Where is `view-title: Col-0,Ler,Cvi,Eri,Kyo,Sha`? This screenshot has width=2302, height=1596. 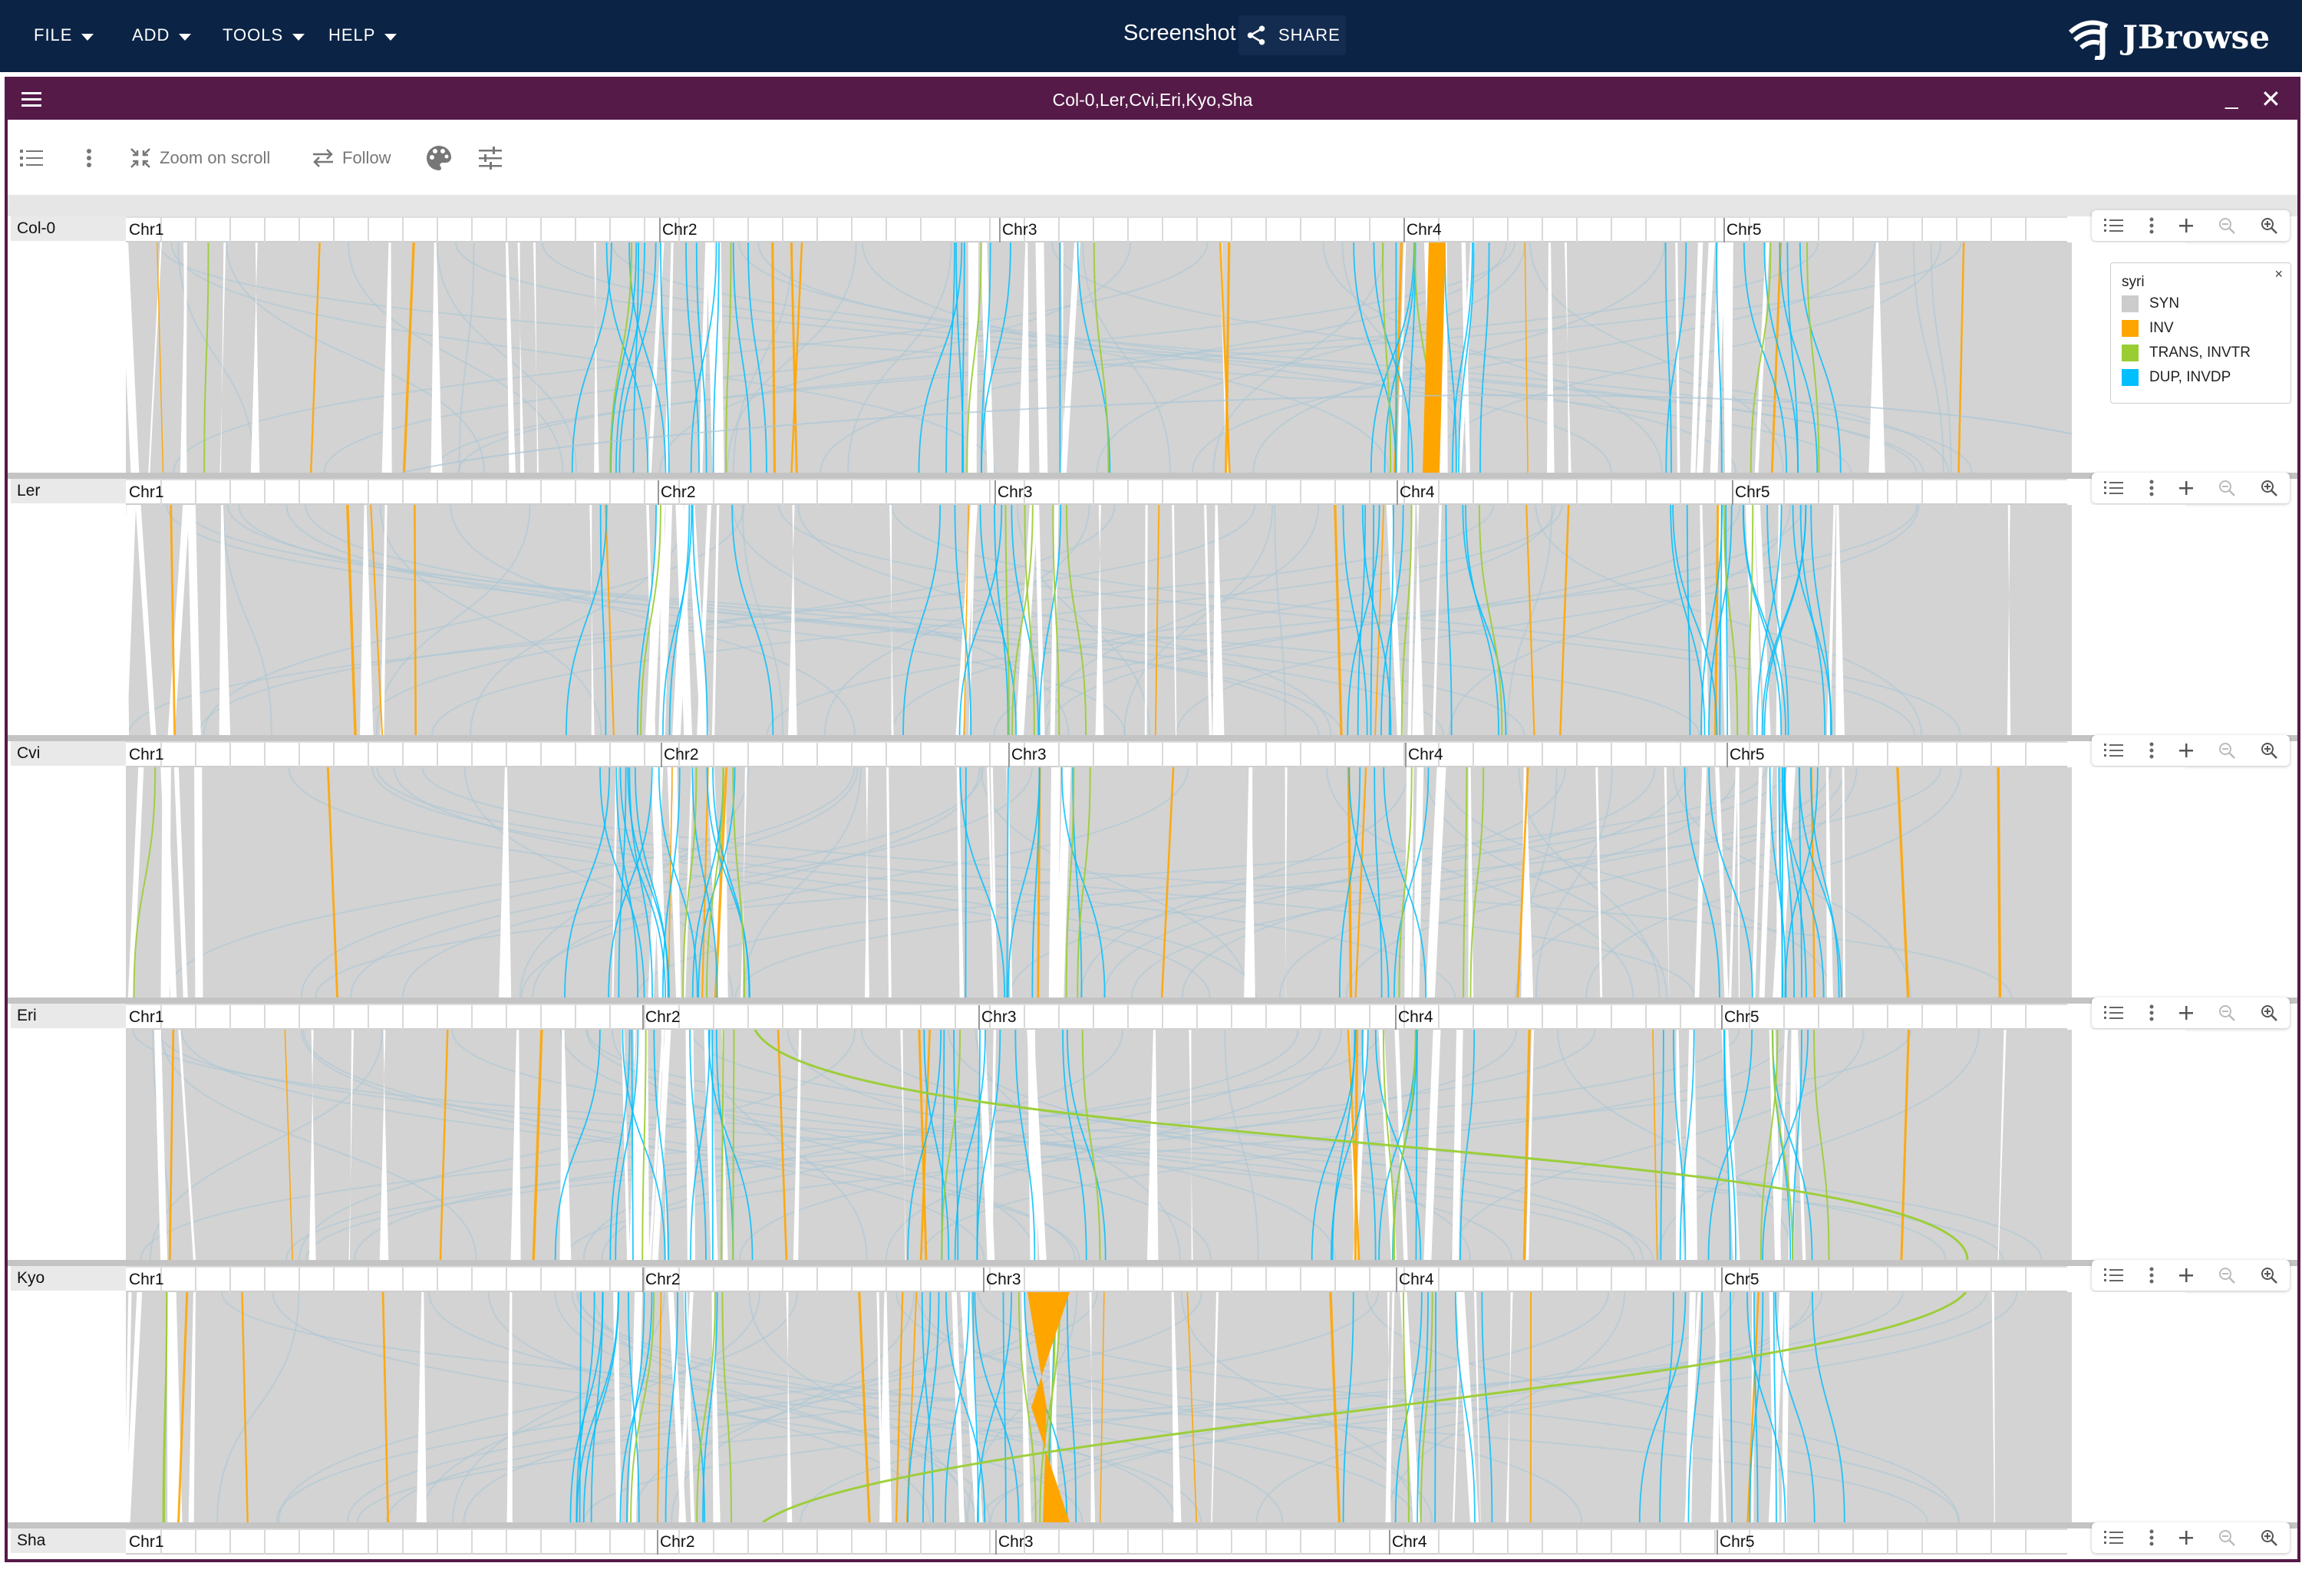
view-title: Col-0,Ler,Cvi,Eri,Kyo,Sha is located at coordinates (1152, 100).